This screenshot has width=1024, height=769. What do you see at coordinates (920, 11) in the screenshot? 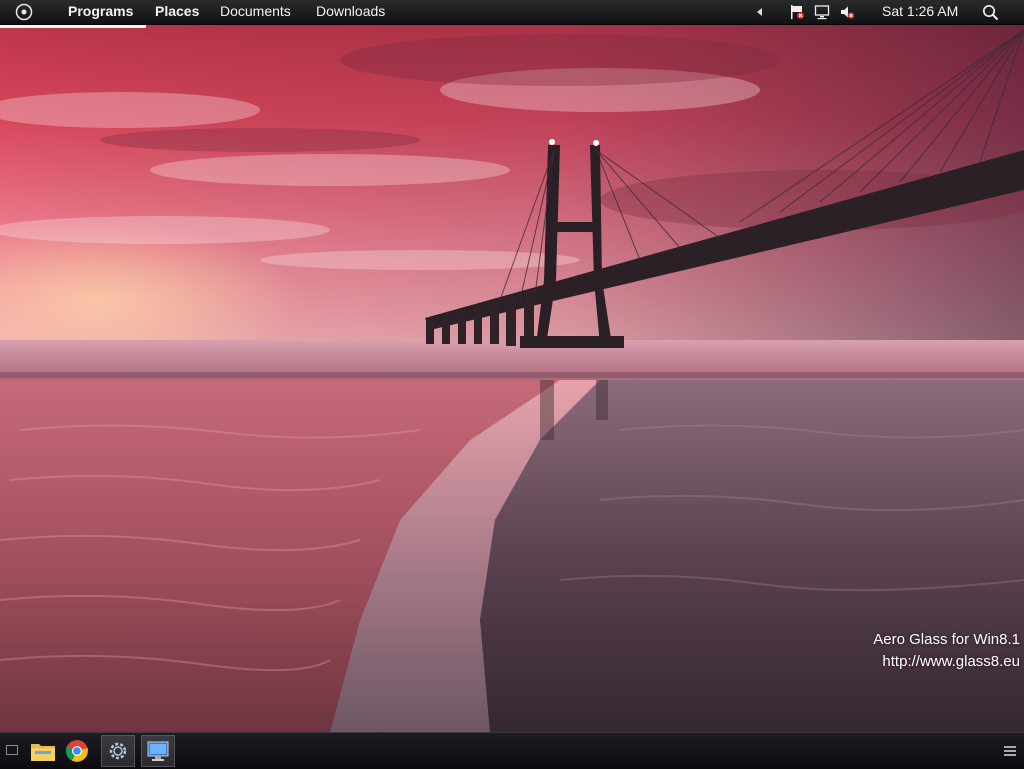
I see `clock: Sat 1:26 AM` at bounding box center [920, 11].